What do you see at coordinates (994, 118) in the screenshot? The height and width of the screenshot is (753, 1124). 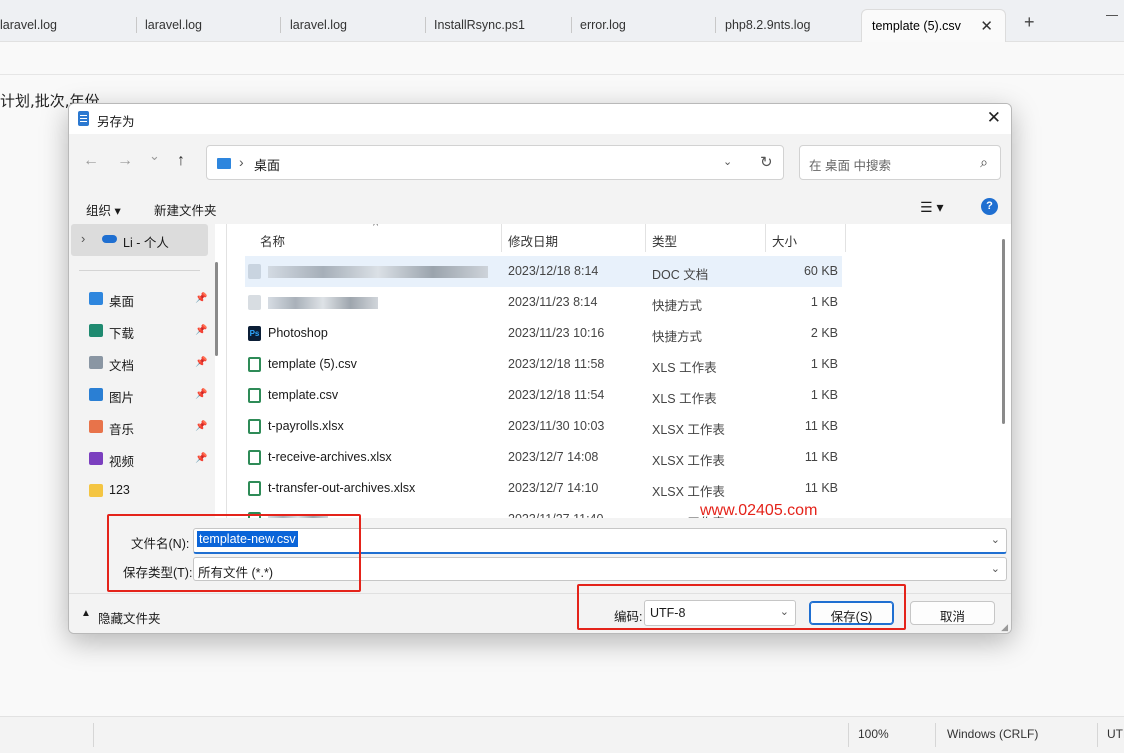 I see `close-icon: ✕` at bounding box center [994, 118].